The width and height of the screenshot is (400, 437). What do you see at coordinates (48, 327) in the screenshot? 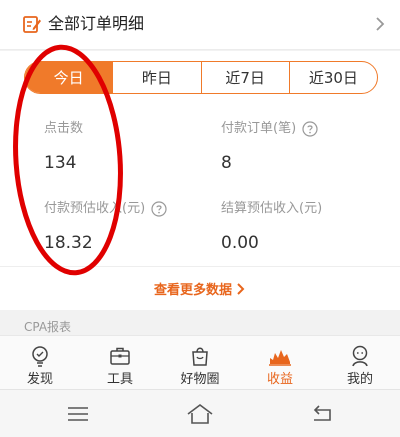
I see `section-title: CPA报表` at bounding box center [48, 327].